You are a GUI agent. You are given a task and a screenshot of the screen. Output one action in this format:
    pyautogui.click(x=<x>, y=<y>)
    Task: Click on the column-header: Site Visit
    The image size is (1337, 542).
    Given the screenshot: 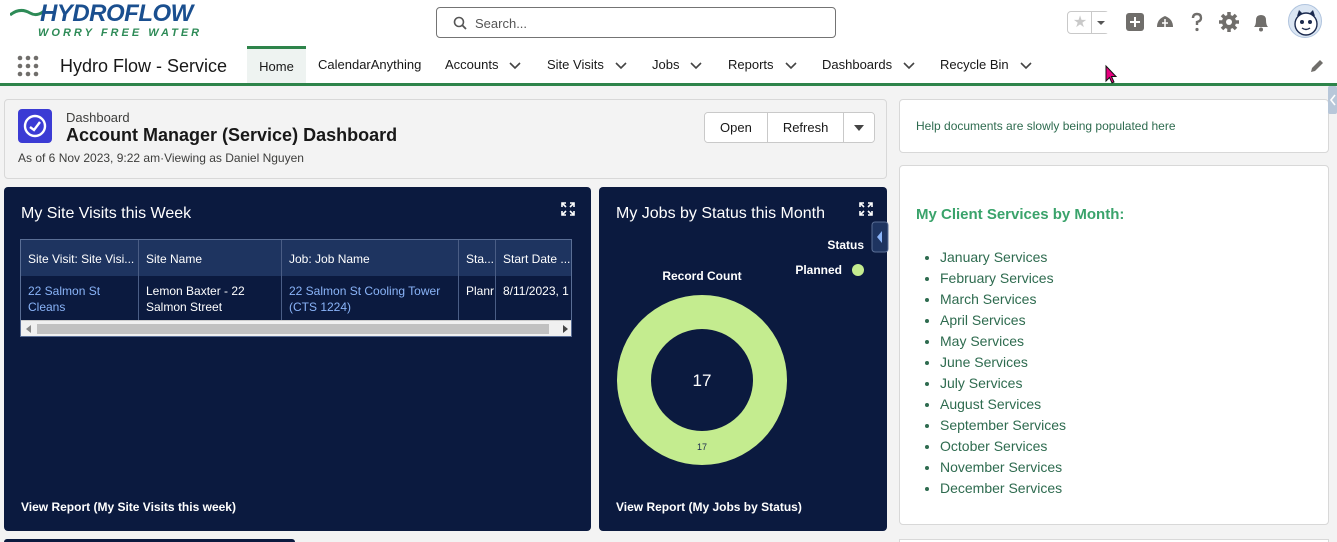 What is the action you would take?
    pyautogui.click(x=80, y=258)
    